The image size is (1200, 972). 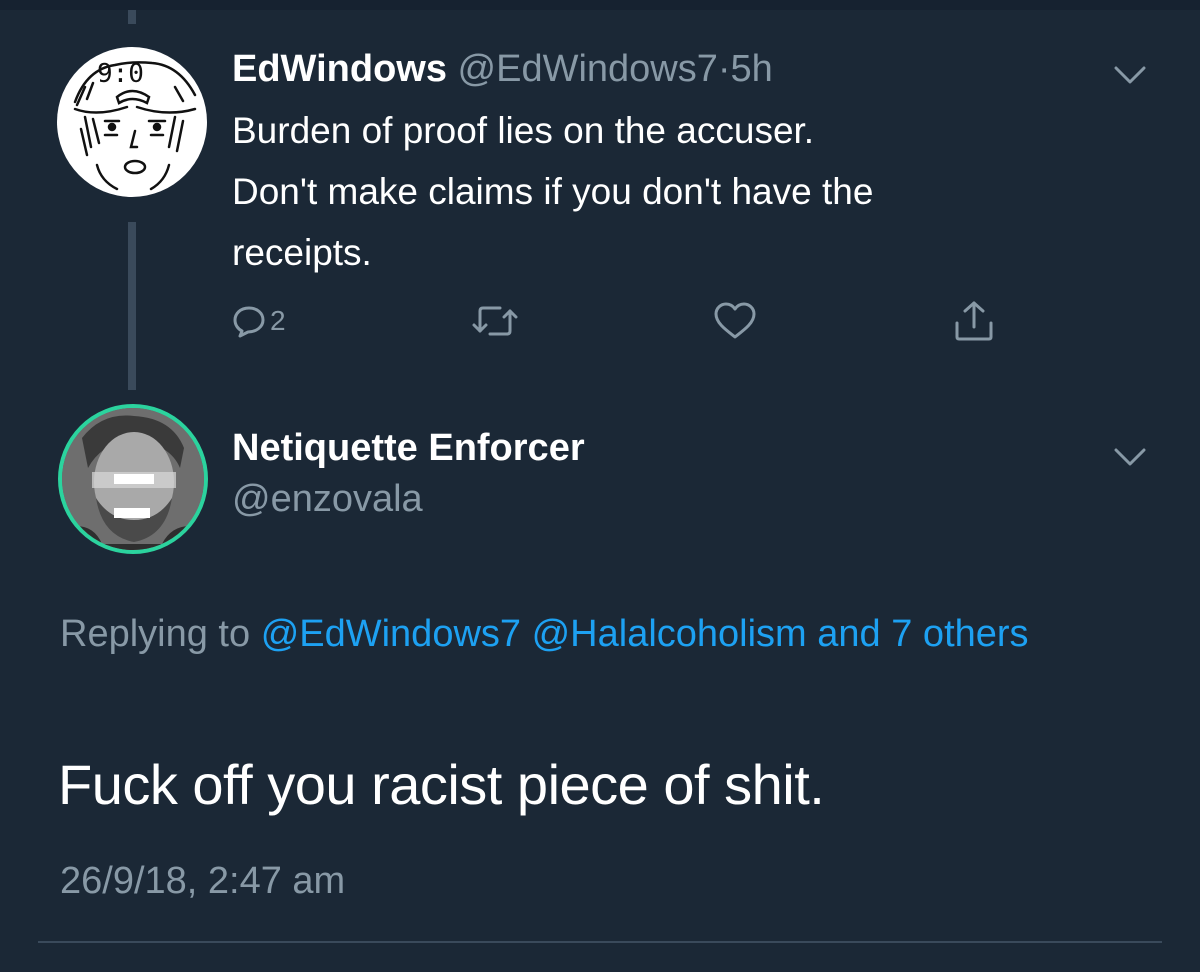 I want to click on tweet1-time: 5h, so click(x=752, y=69).